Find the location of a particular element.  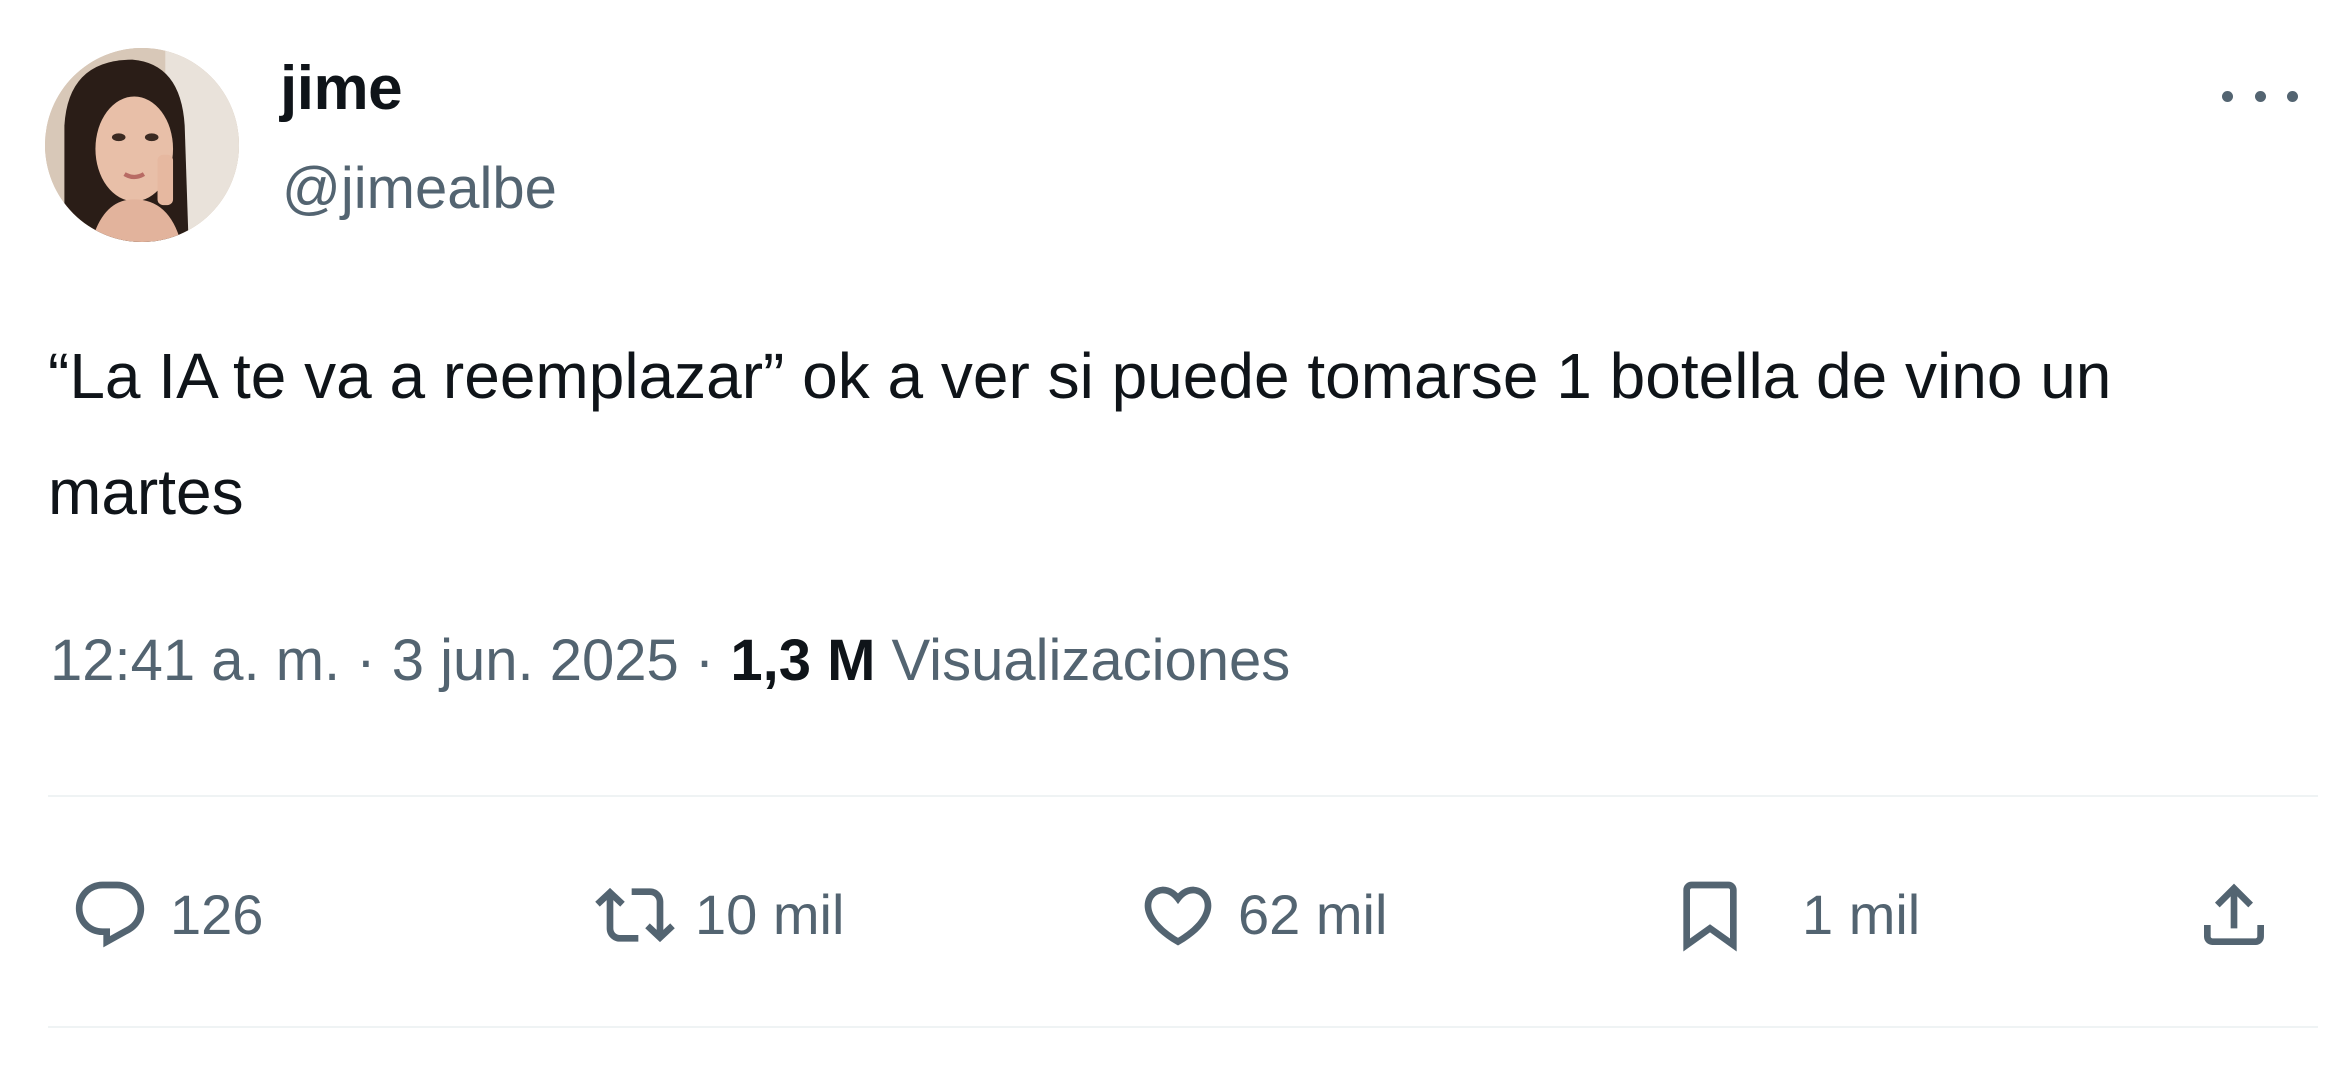

reply-count: 126 is located at coordinates (217, 914).